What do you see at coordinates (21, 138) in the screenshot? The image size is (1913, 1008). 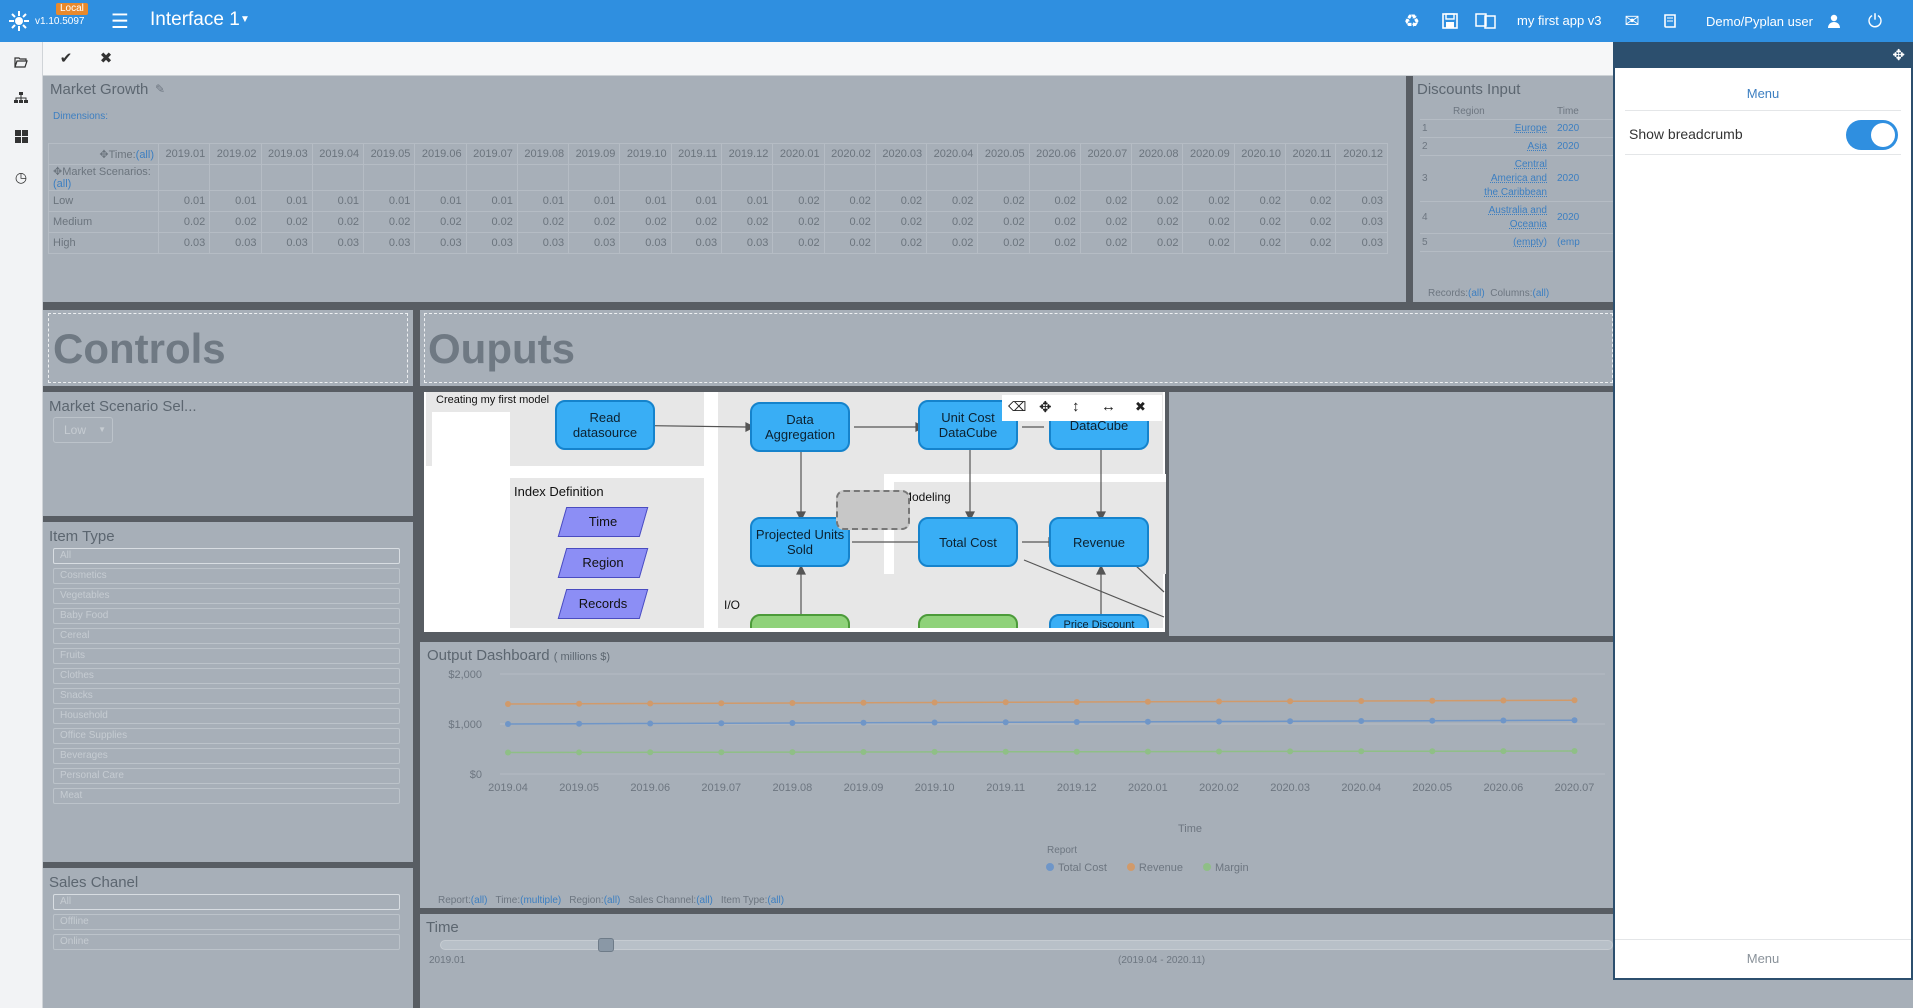 I see `dashboard-grid-icon` at bounding box center [21, 138].